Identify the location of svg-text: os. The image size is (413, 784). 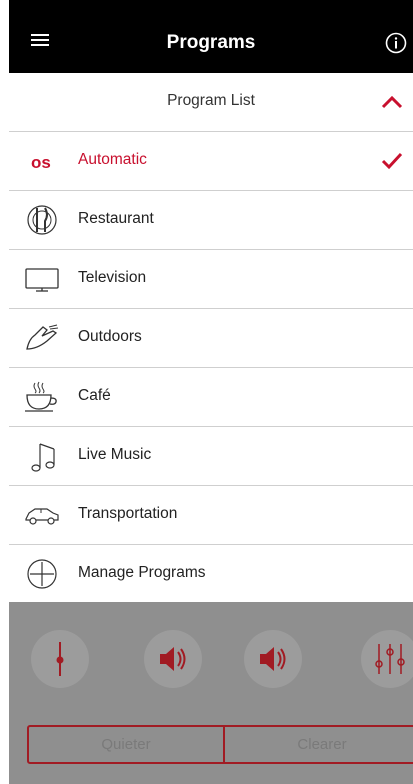
(41, 162).